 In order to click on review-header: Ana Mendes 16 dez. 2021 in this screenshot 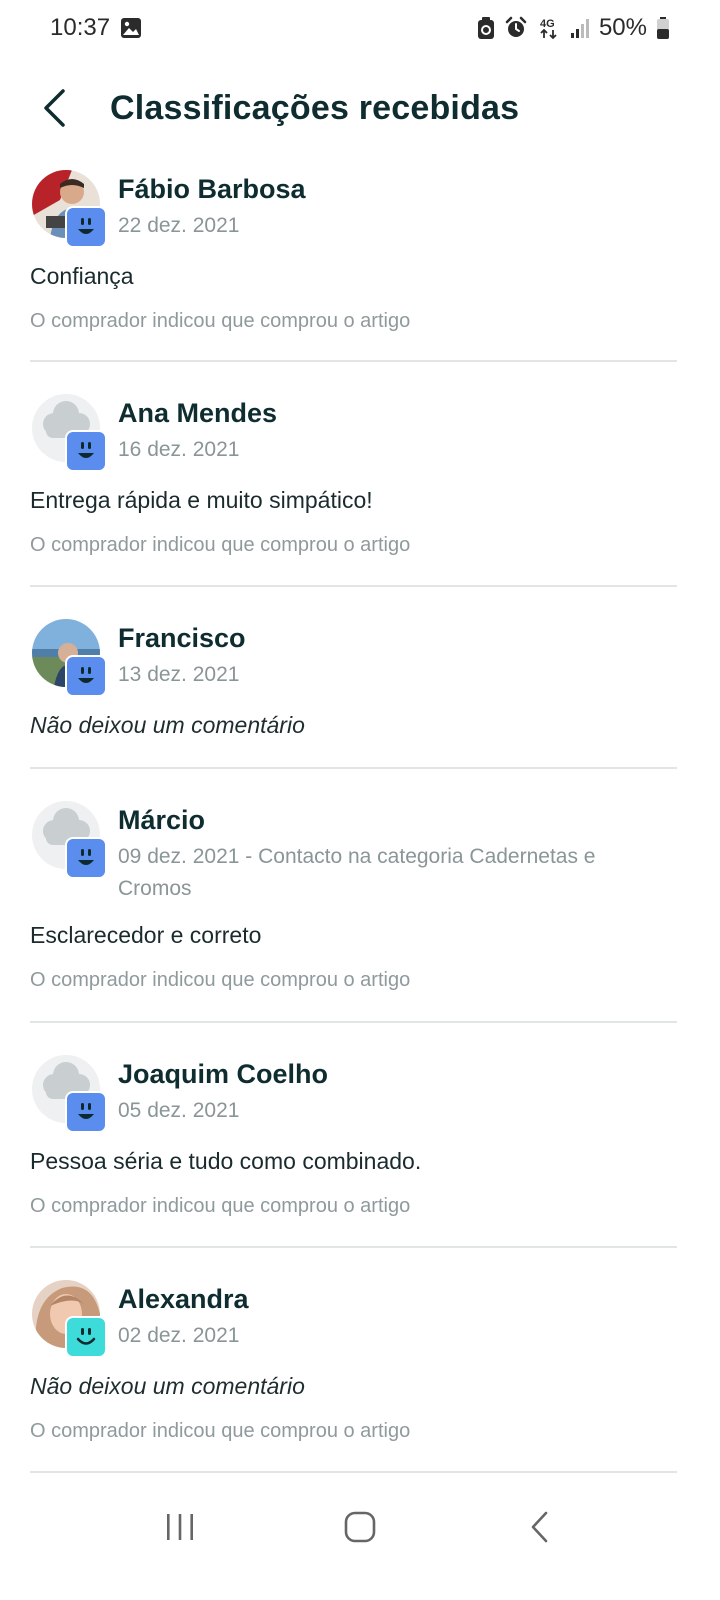, I will do `click(353, 433)`.